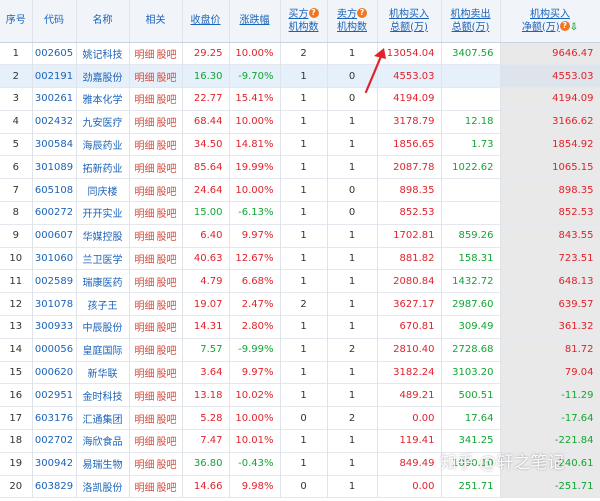 This screenshot has width=600, height=501. I want to click on cell-name: 开开实业, so click(103, 213).